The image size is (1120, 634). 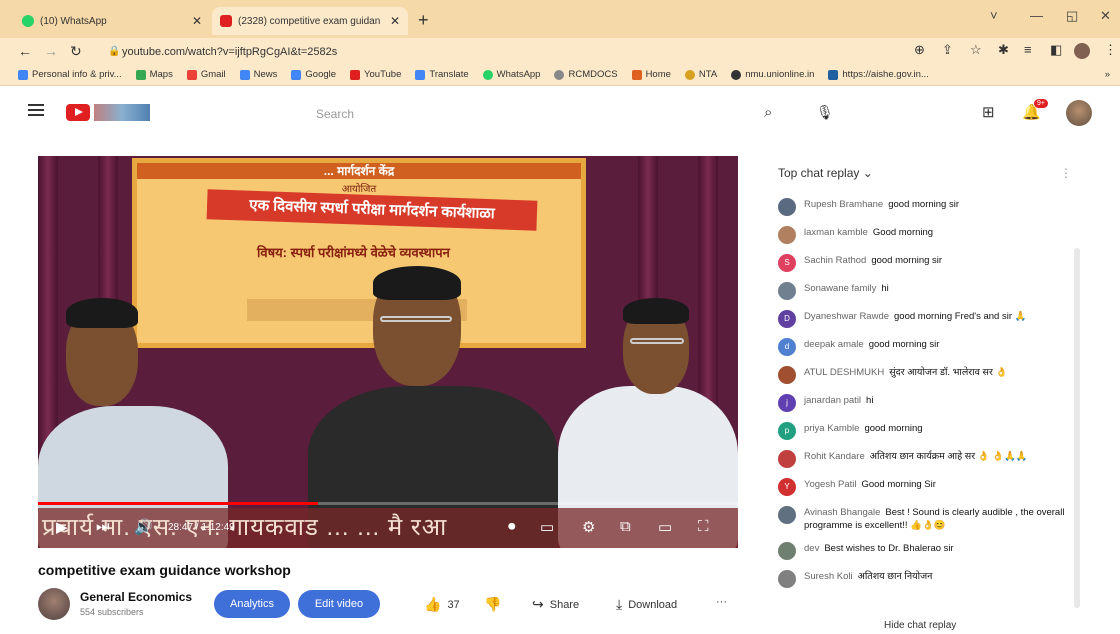 What do you see at coordinates (555, 604) in the screenshot?
I see `share-button: ↪ Share` at bounding box center [555, 604].